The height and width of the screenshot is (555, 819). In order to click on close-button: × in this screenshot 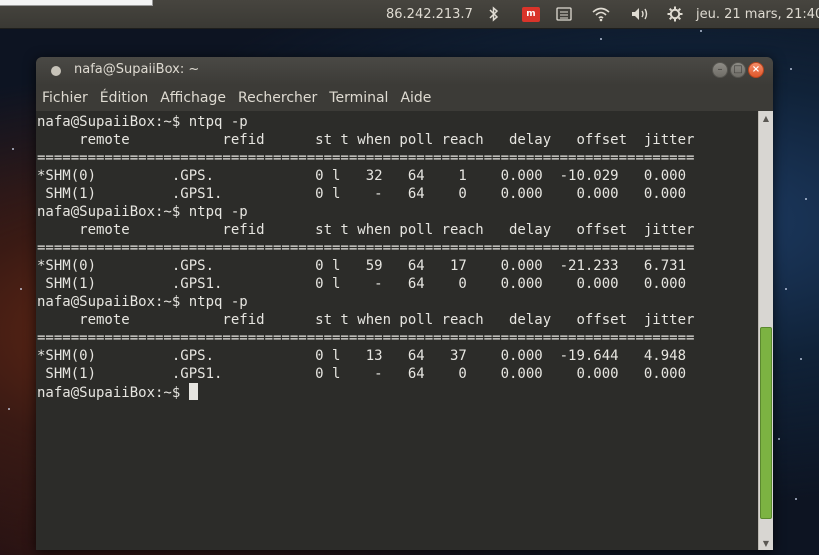, I will do `click(756, 70)`.